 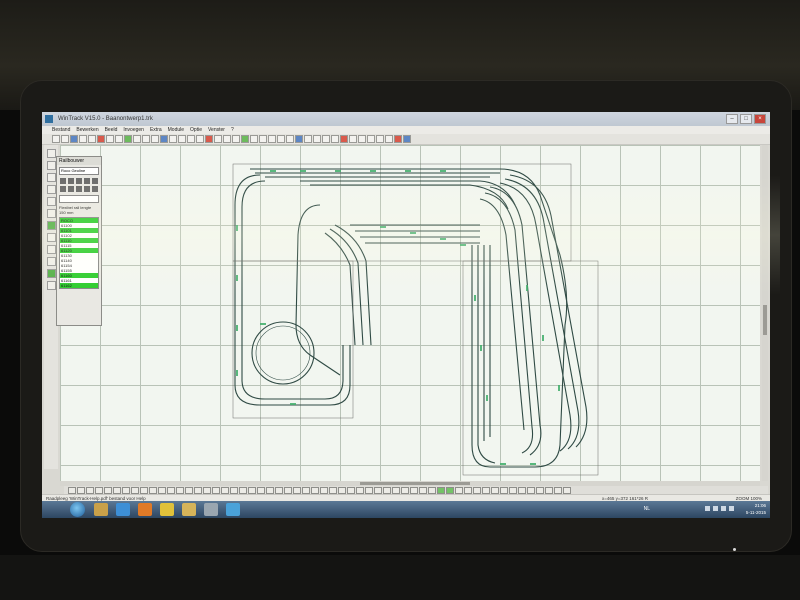 What do you see at coordinates (167, 509) in the screenshot?
I see `chrome-icon` at bounding box center [167, 509].